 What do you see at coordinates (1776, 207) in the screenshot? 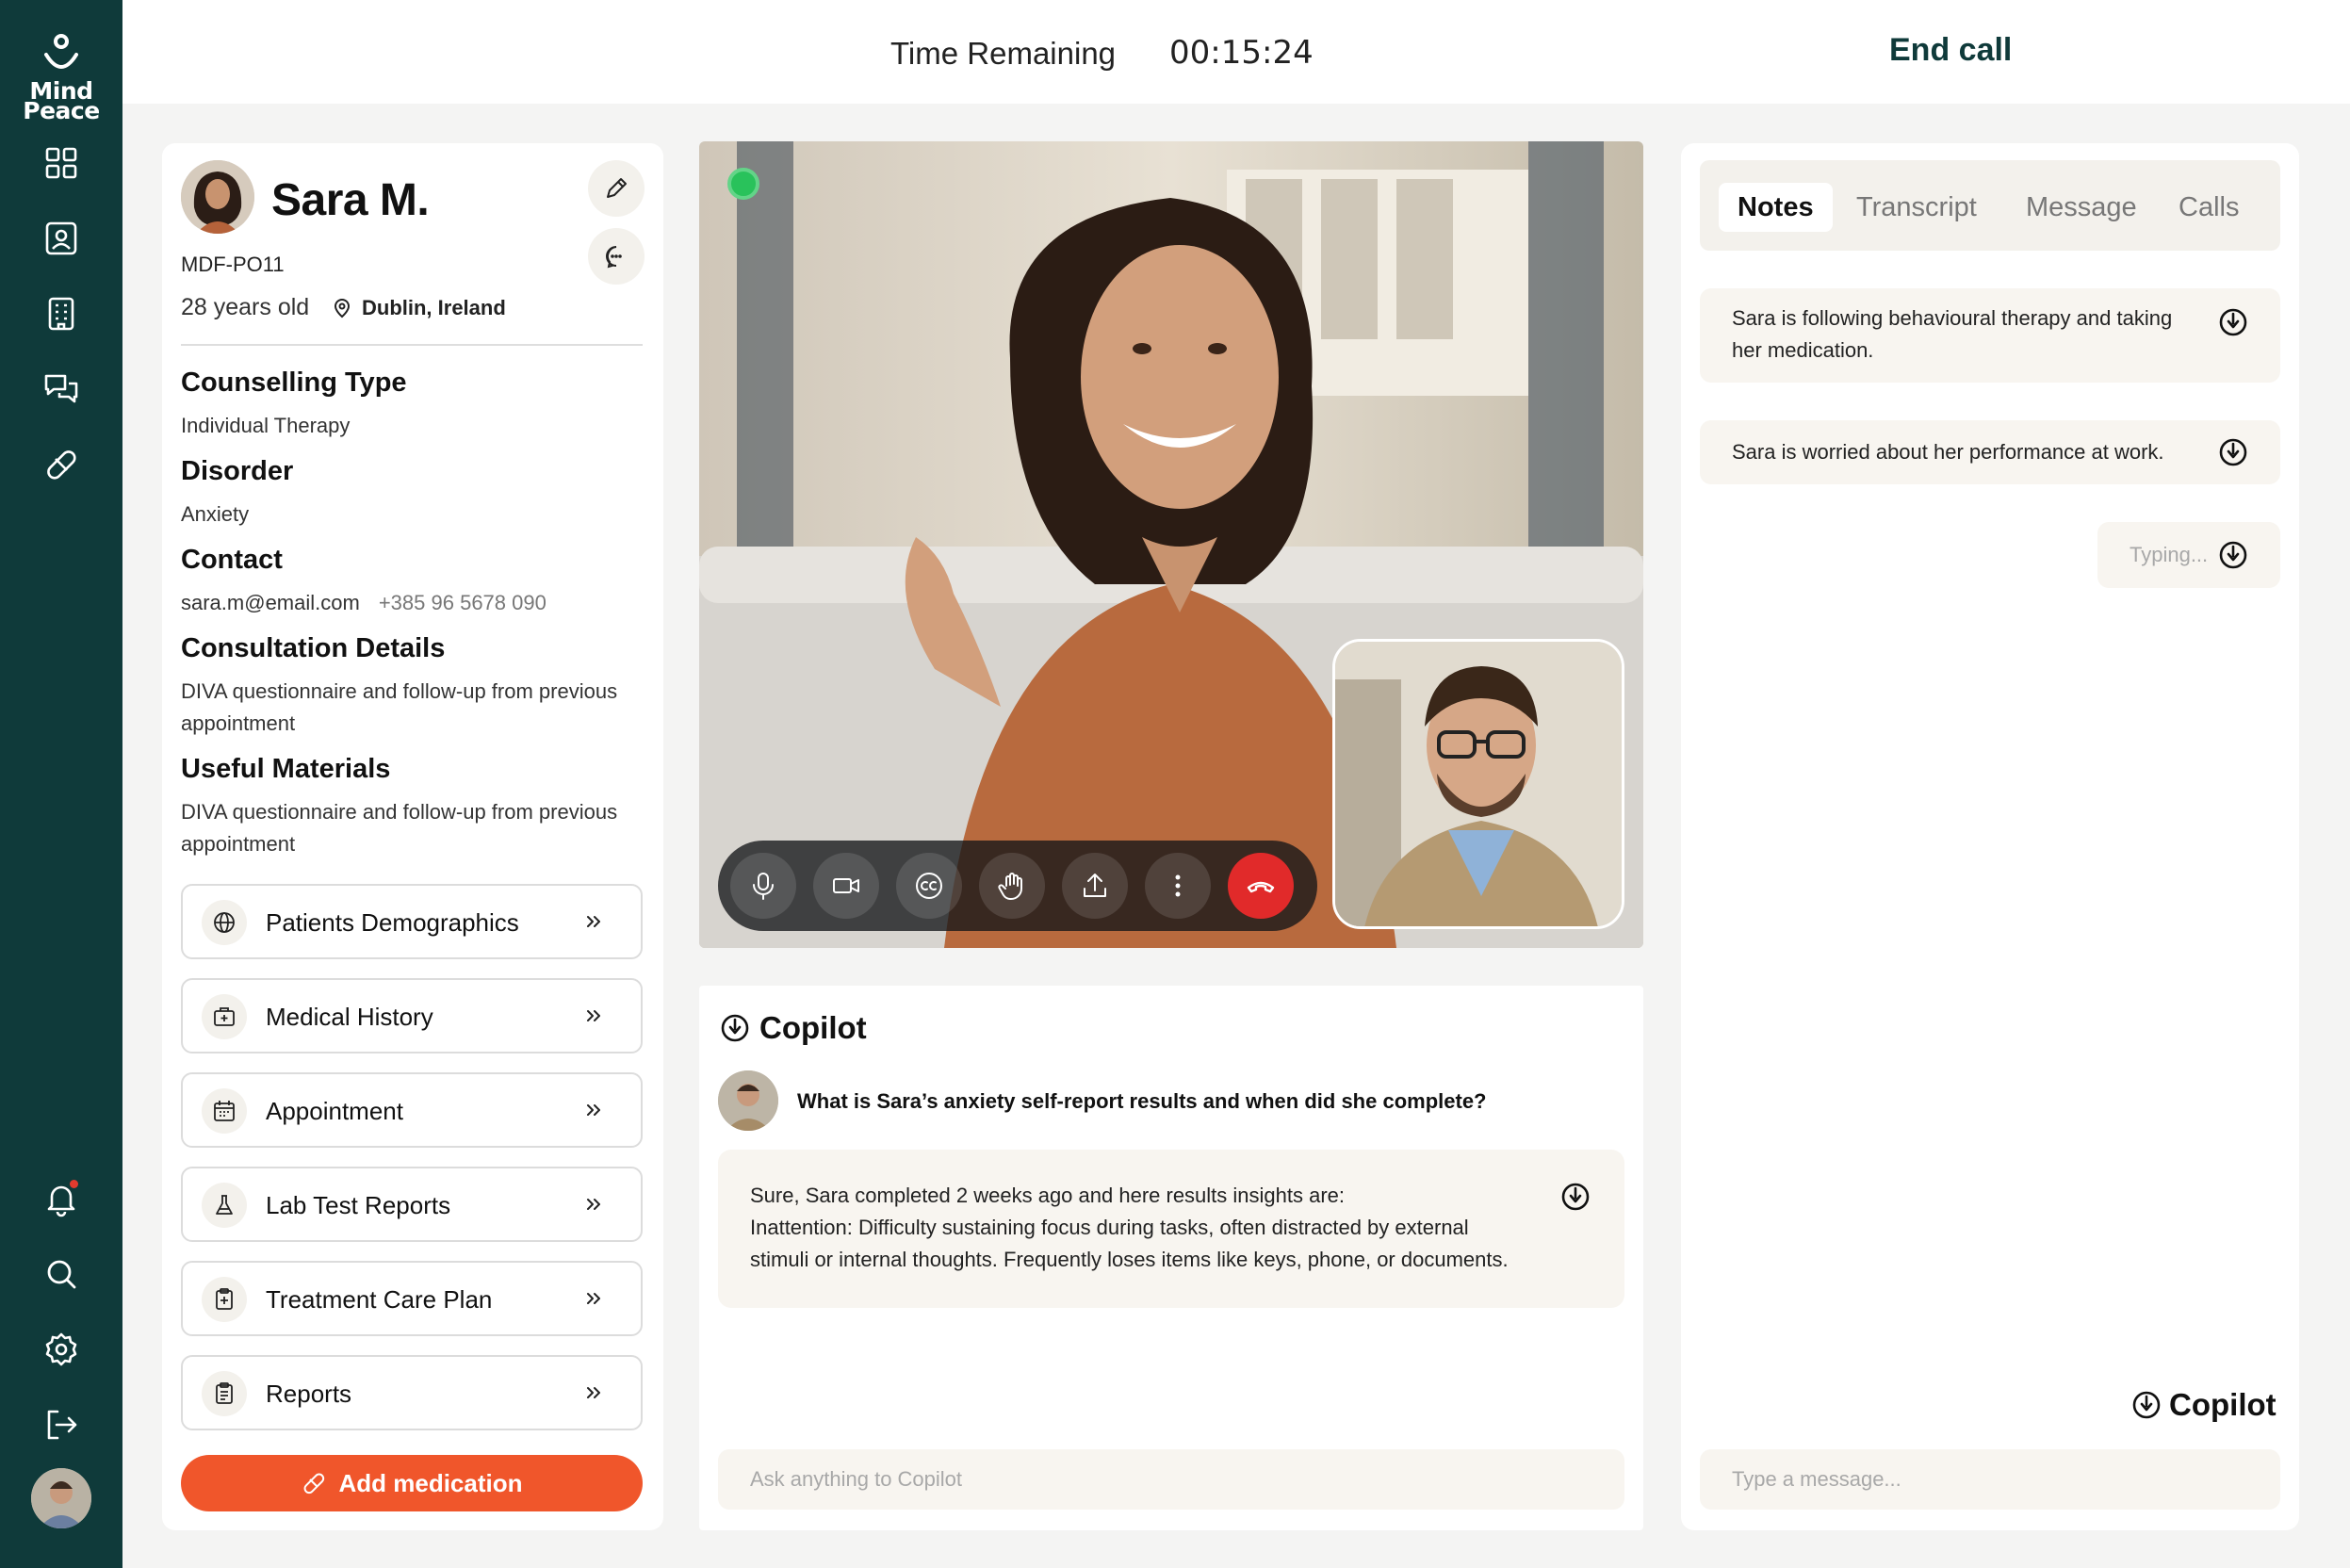
I see `tab-notes: Notes` at bounding box center [1776, 207].